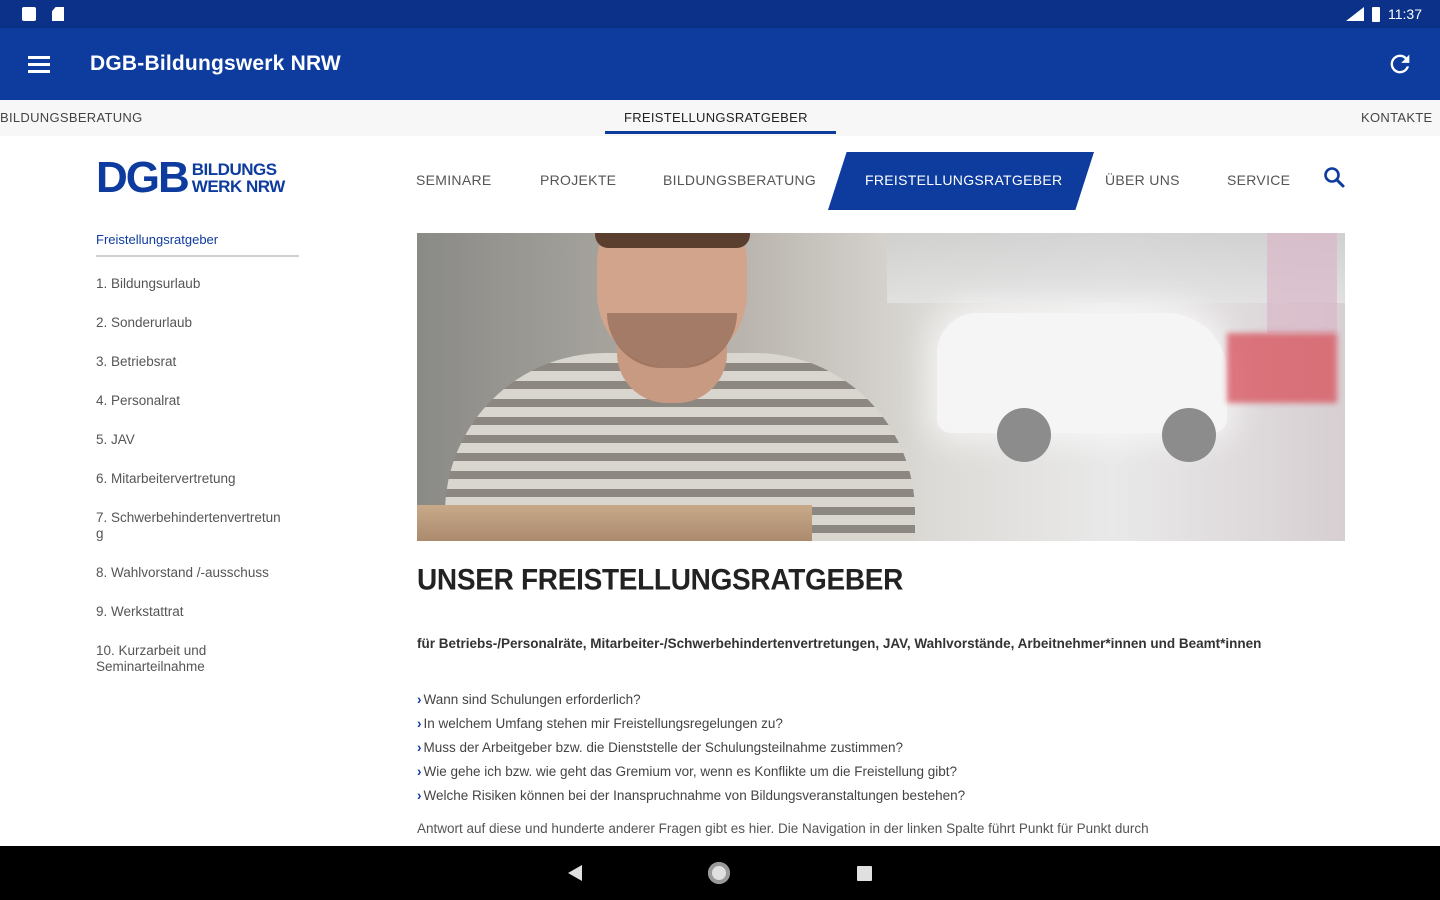  Describe the element at coordinates (191, 401) in the screenshot. I see `sidebar-item-personalrat: 4. Personalrat` at that location.